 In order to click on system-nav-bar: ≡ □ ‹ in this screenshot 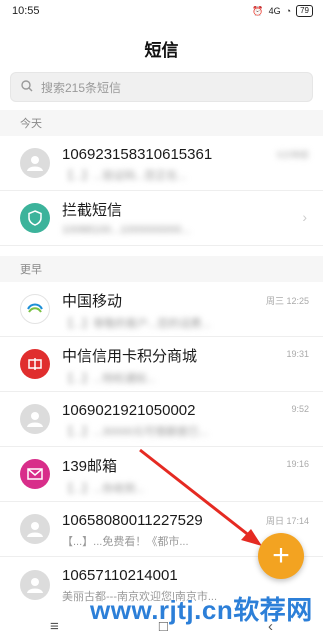, I will do `click(161, 626)`.